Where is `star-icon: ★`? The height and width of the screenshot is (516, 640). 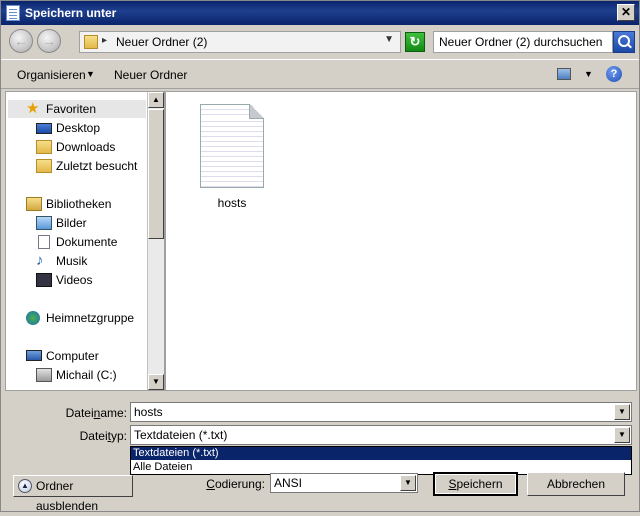
star-icon: ★ is located at coordinates (33, 108).